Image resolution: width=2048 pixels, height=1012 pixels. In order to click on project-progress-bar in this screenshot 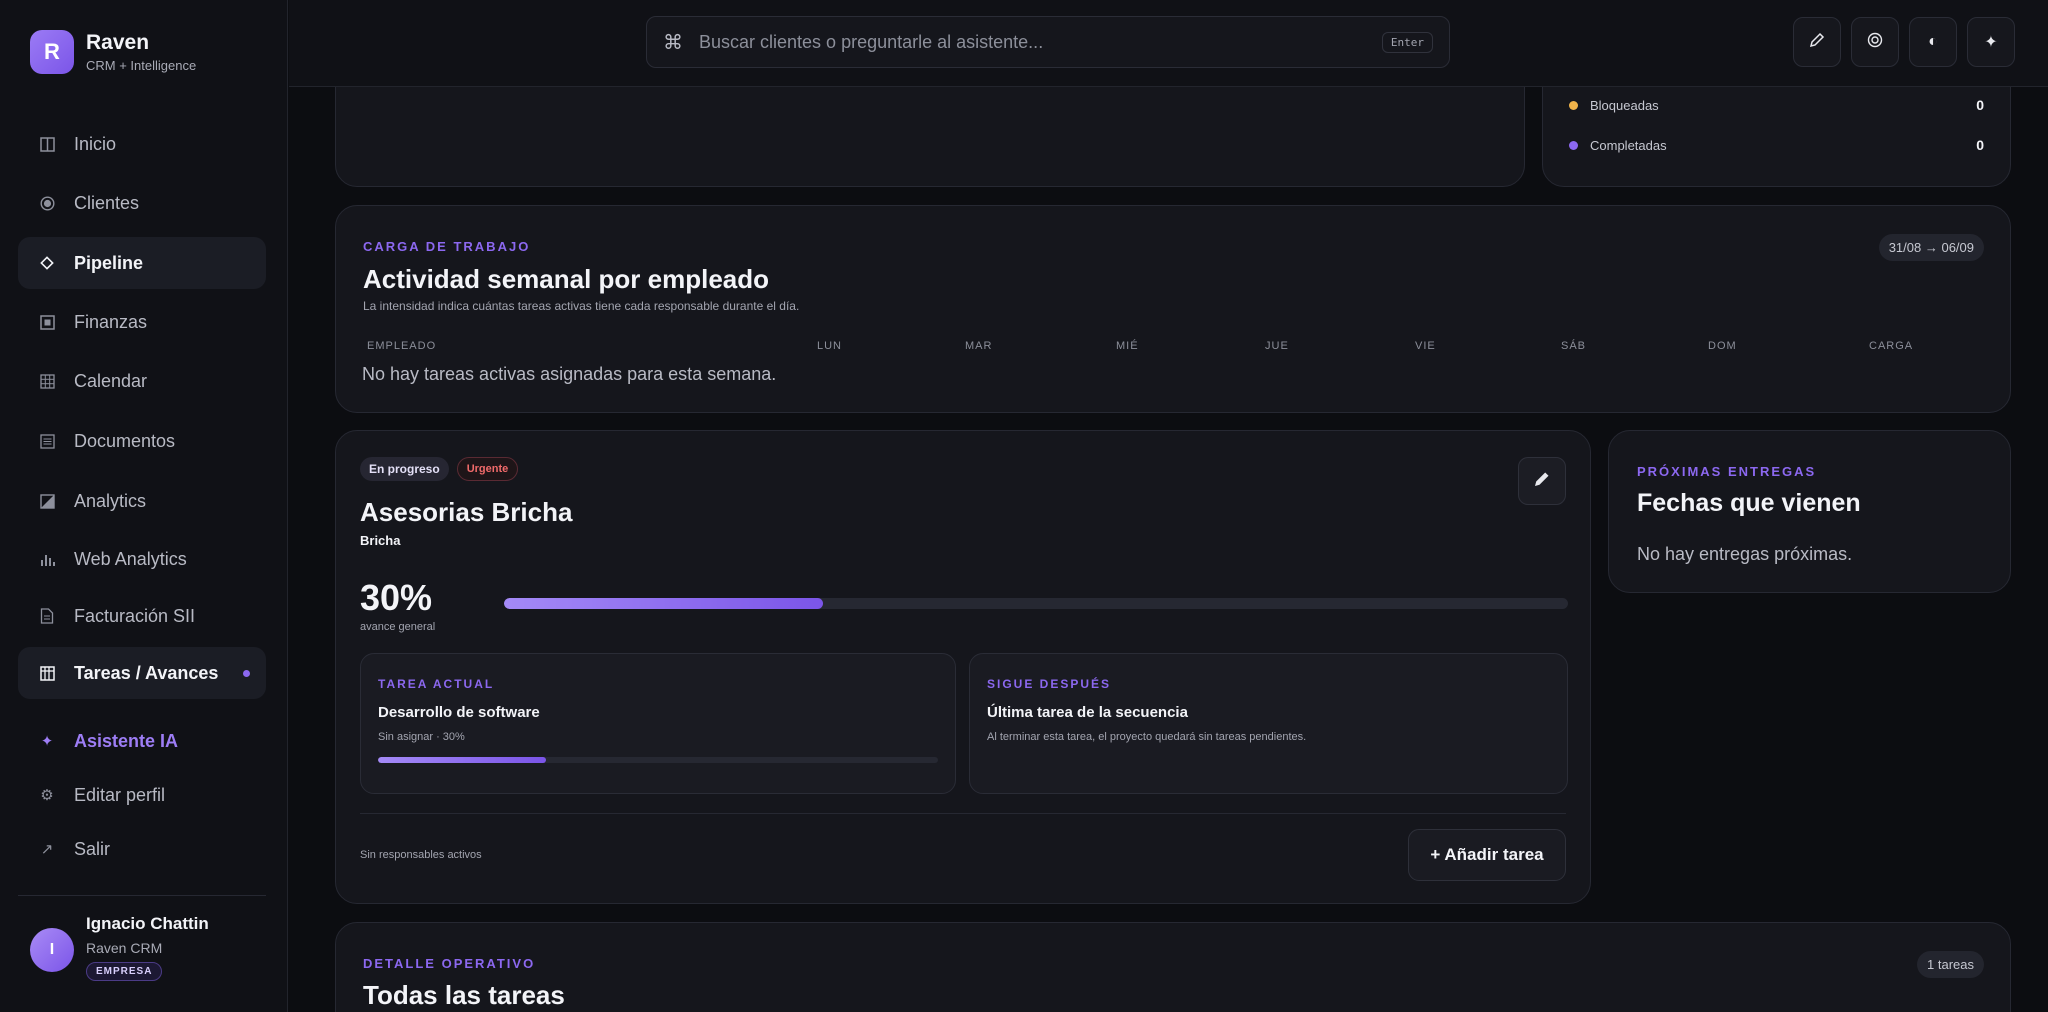, I will do `click(1036, 603)`.